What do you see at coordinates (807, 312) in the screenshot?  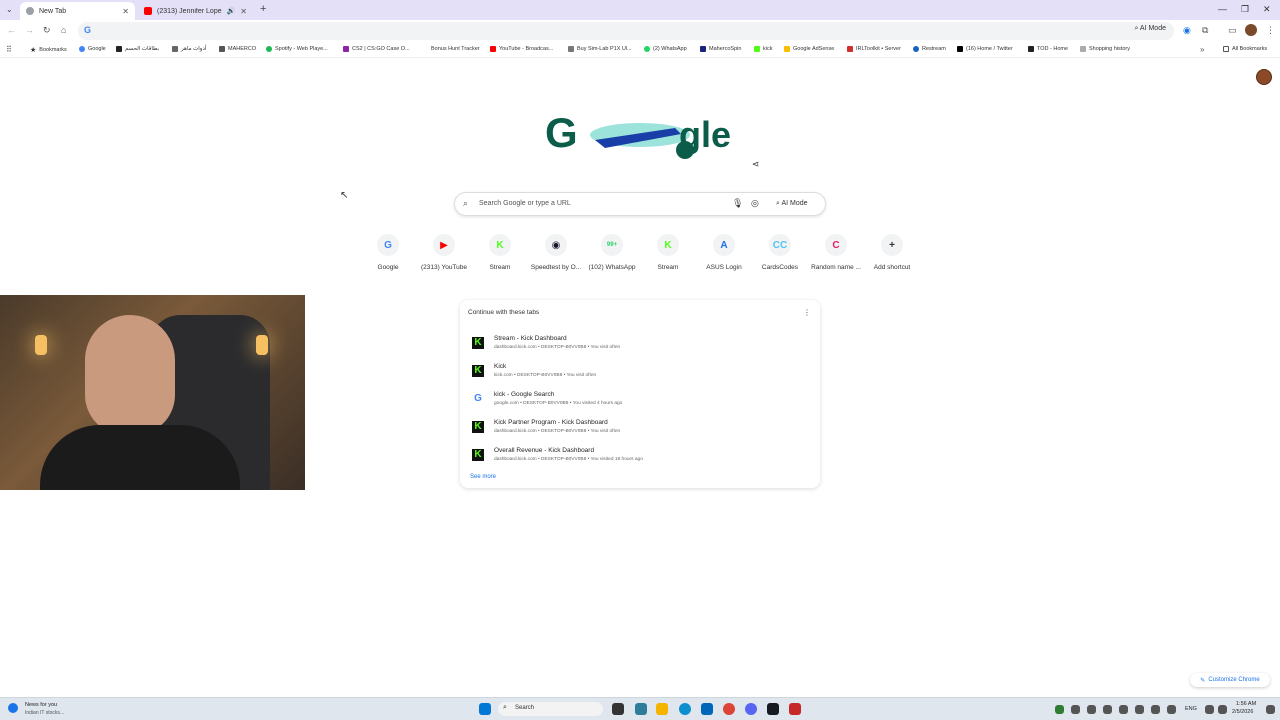 I see `more-options-icon: ⋮` at bounding box center [807, 312].